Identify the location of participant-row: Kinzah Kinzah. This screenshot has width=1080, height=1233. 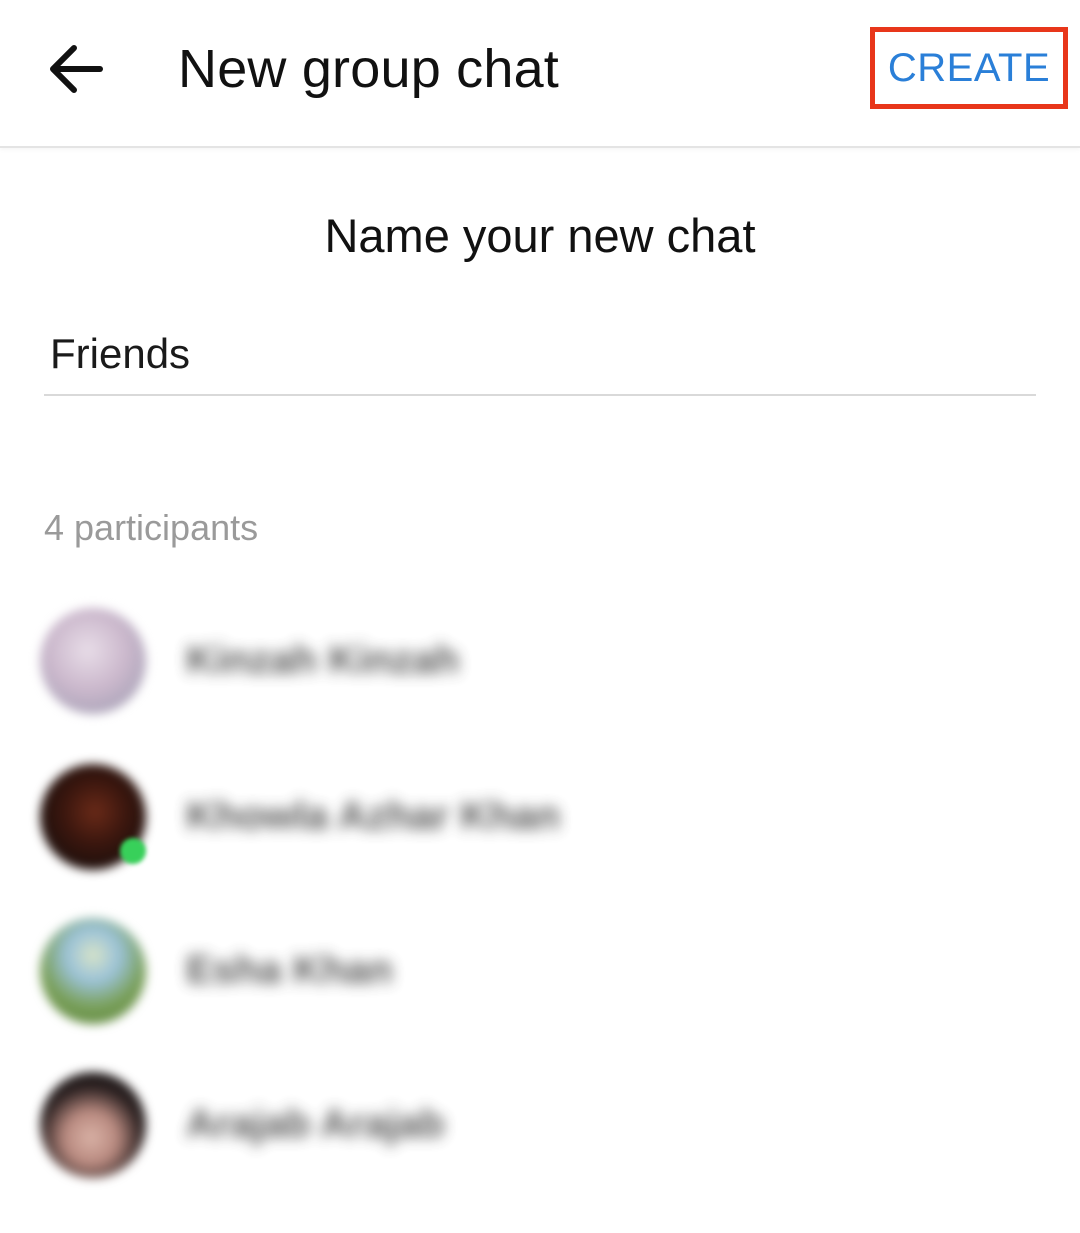
(540, 663).